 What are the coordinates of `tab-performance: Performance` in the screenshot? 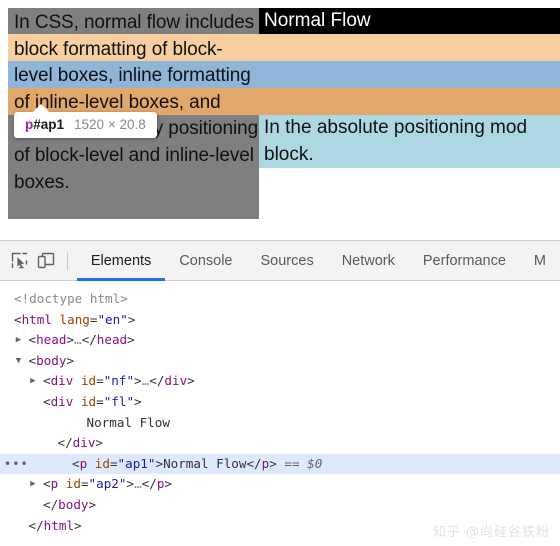 It's located at (464, 261).